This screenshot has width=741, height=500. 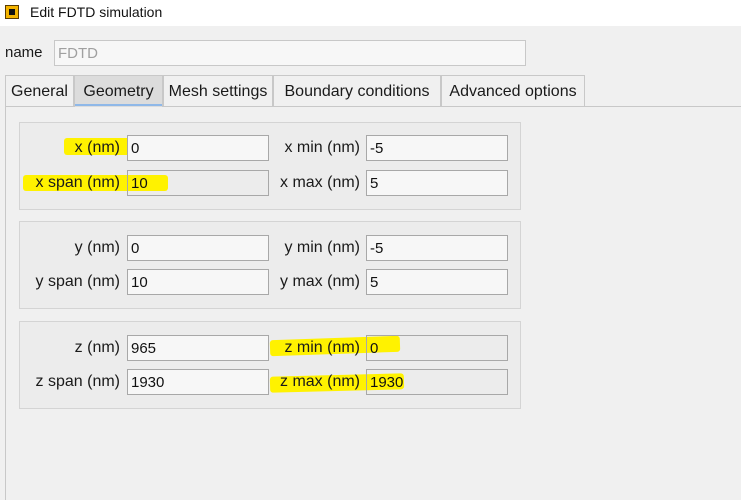 What do you see at coordinates (96, 12) in the screenshot?
I see `window-title: Edit FDTD simulation` at bounding box center [96, 12].